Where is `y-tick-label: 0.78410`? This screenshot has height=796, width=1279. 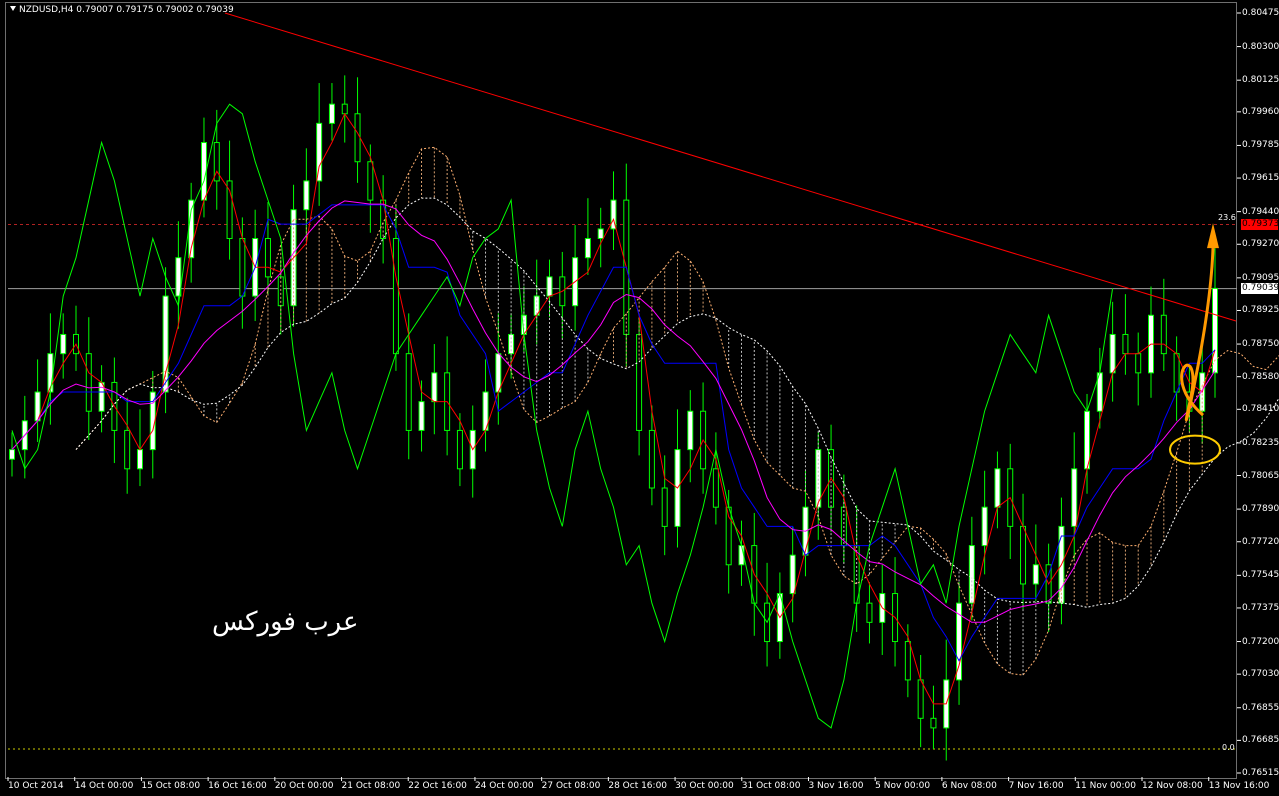
y-tick-label: 0.78410 is located at coordinates (1260, 409).